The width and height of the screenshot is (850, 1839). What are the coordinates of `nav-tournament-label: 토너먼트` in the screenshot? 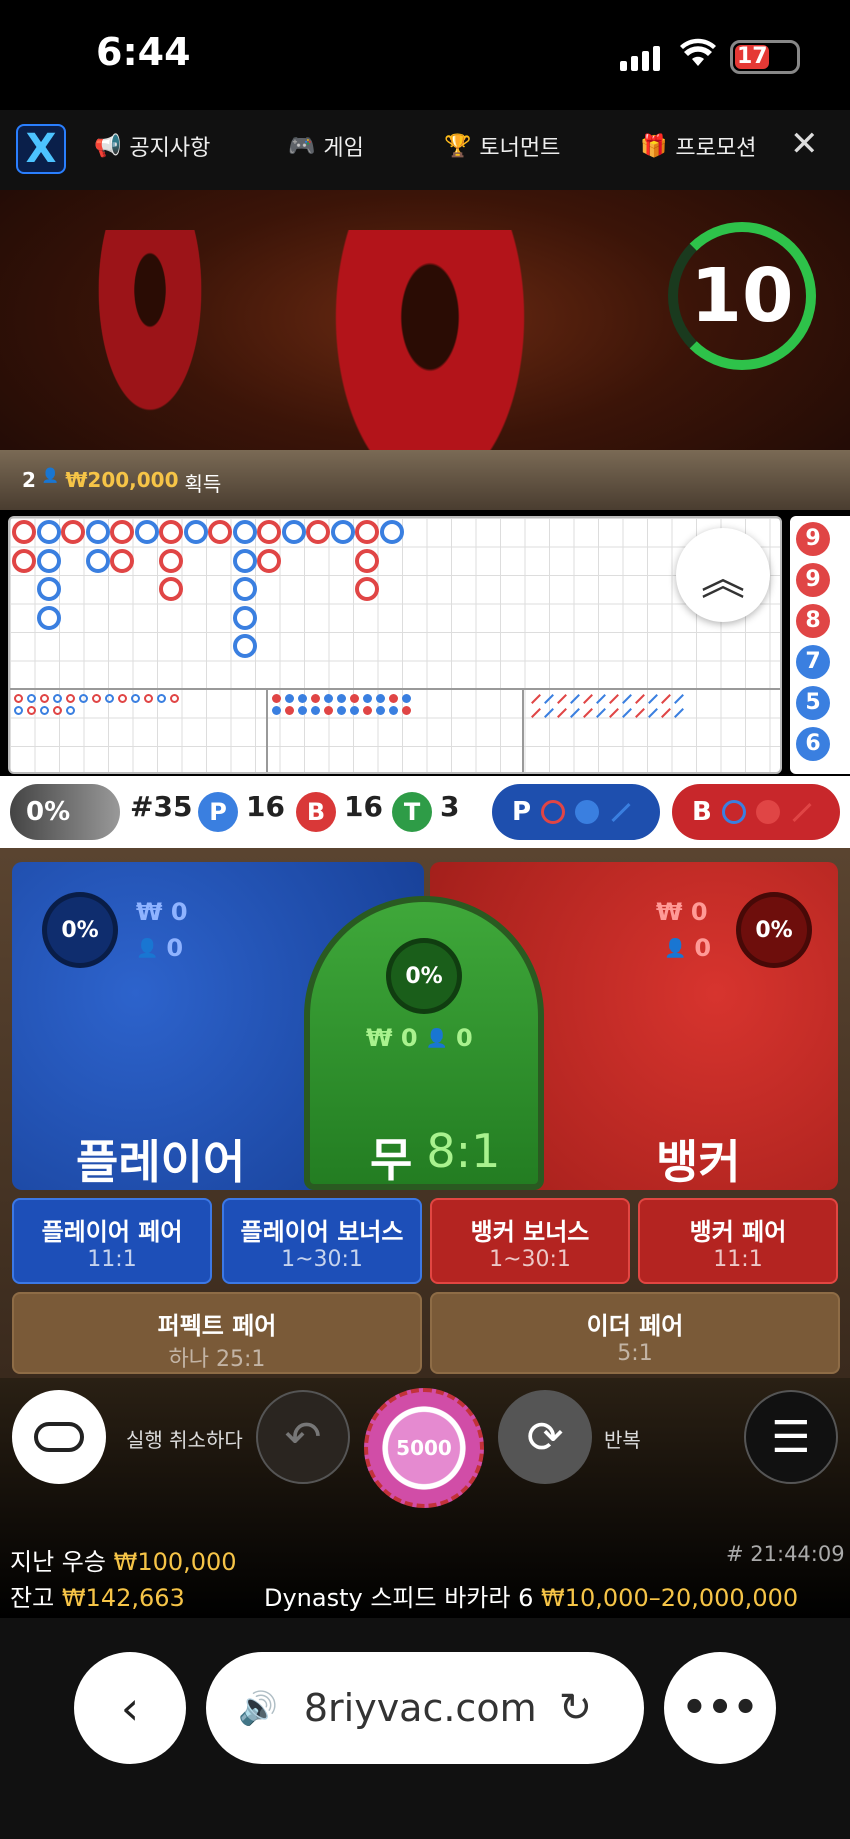 It's located at (520, 148).